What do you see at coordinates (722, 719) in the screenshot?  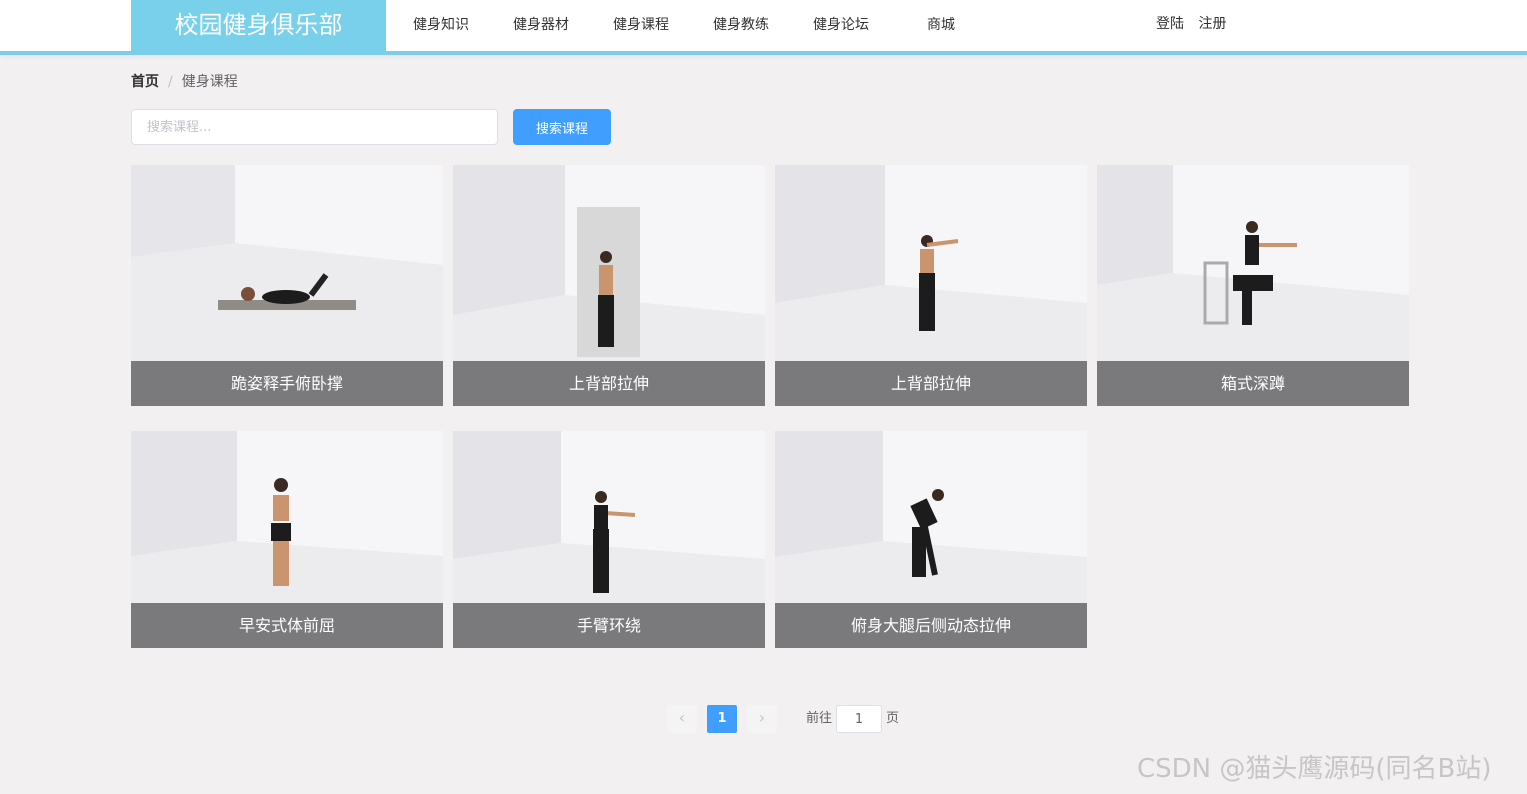 I see `page-number-current: 1` at bounding box center [722, 719].